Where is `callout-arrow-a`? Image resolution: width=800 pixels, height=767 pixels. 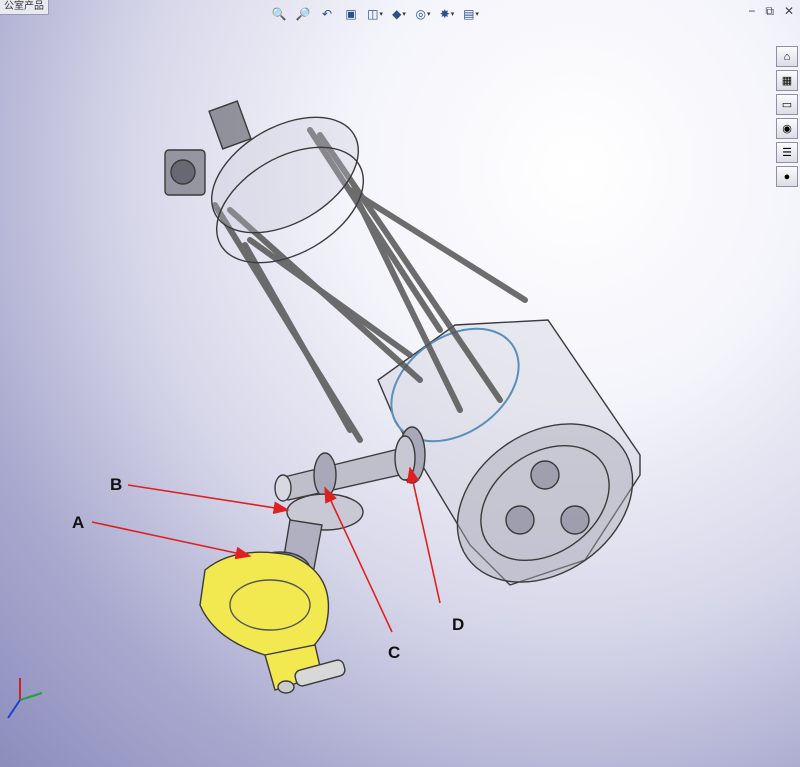 callout-arrow-a is located at coordinates (171, 540).